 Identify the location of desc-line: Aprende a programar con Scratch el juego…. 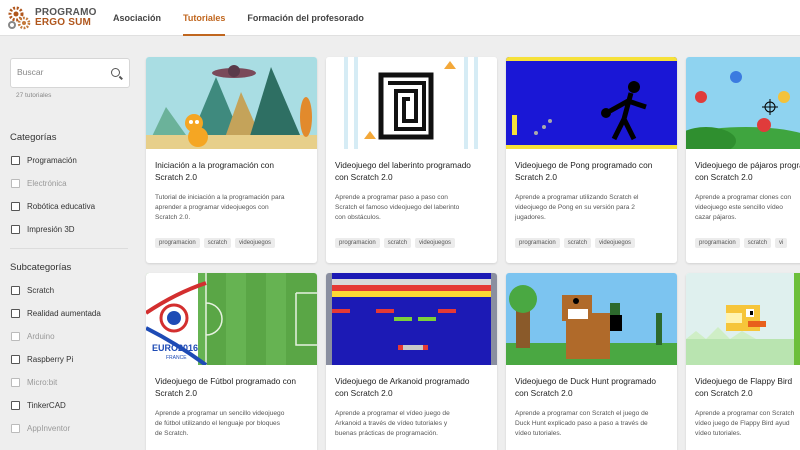
(582, 413).